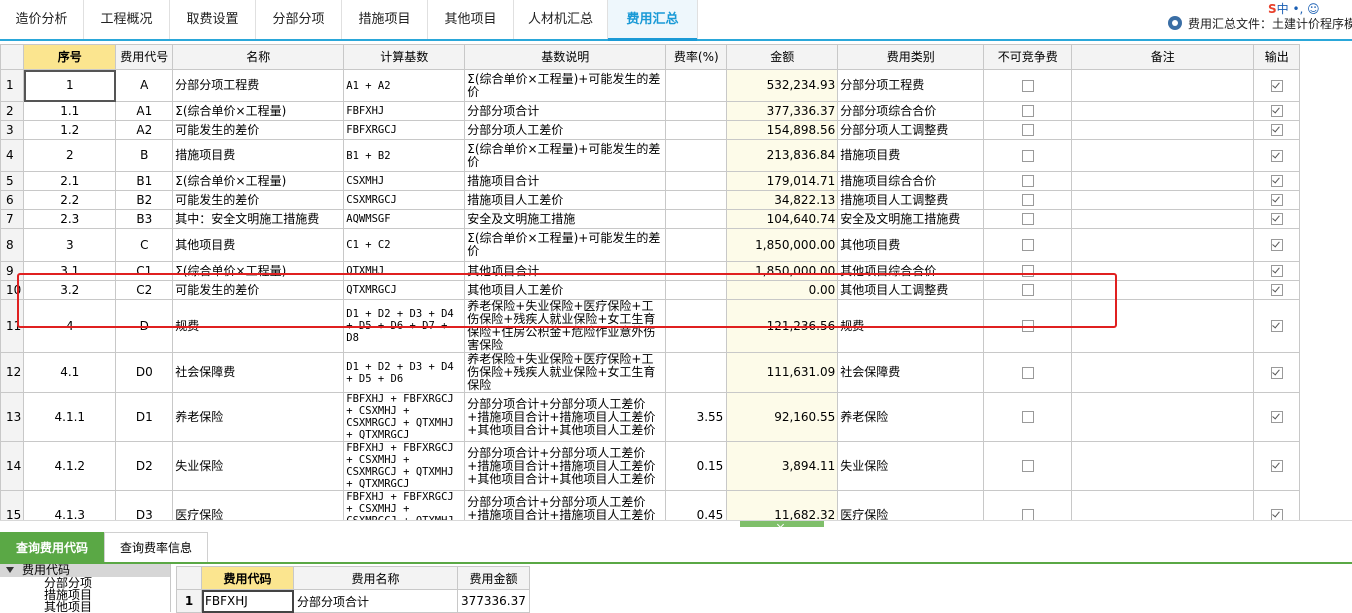 This screenshot has height=613, width=1352. Describe the element at coordinates (404, 111) in the screenshot. I see `base-cell: FBFXHJ` at that location.